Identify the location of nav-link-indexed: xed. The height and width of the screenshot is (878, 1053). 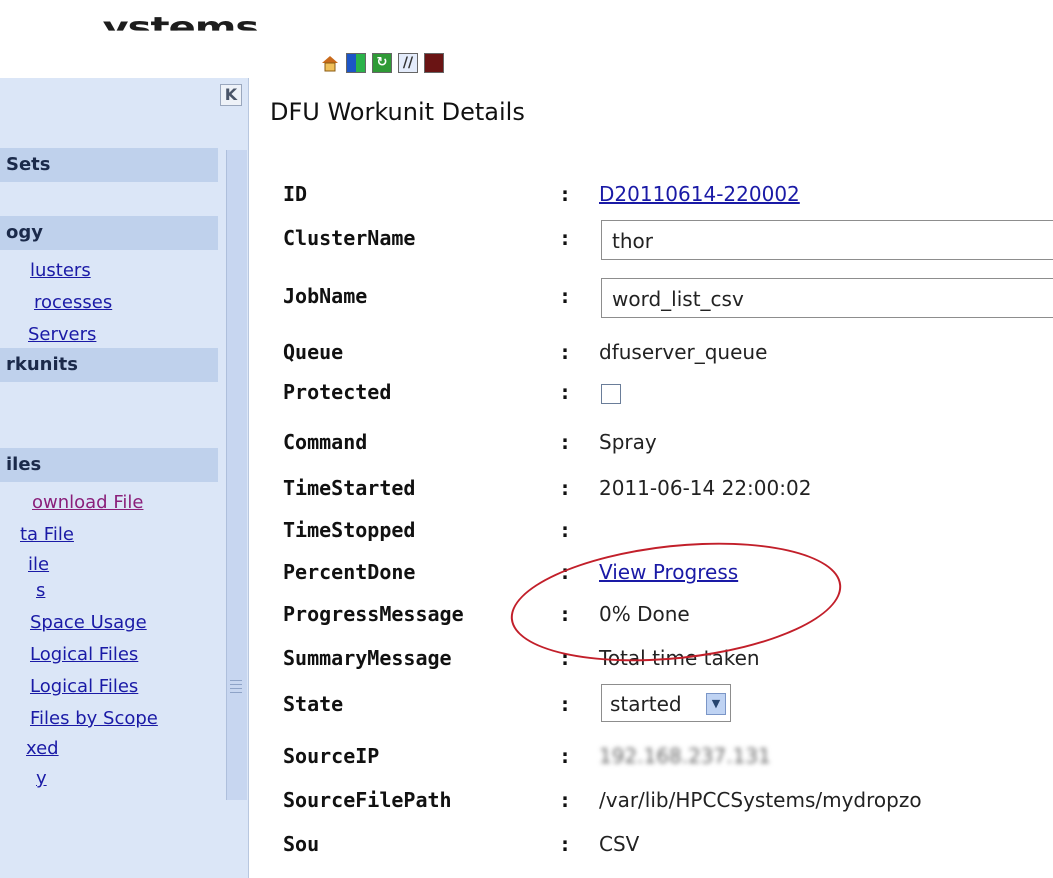
(42, 748).